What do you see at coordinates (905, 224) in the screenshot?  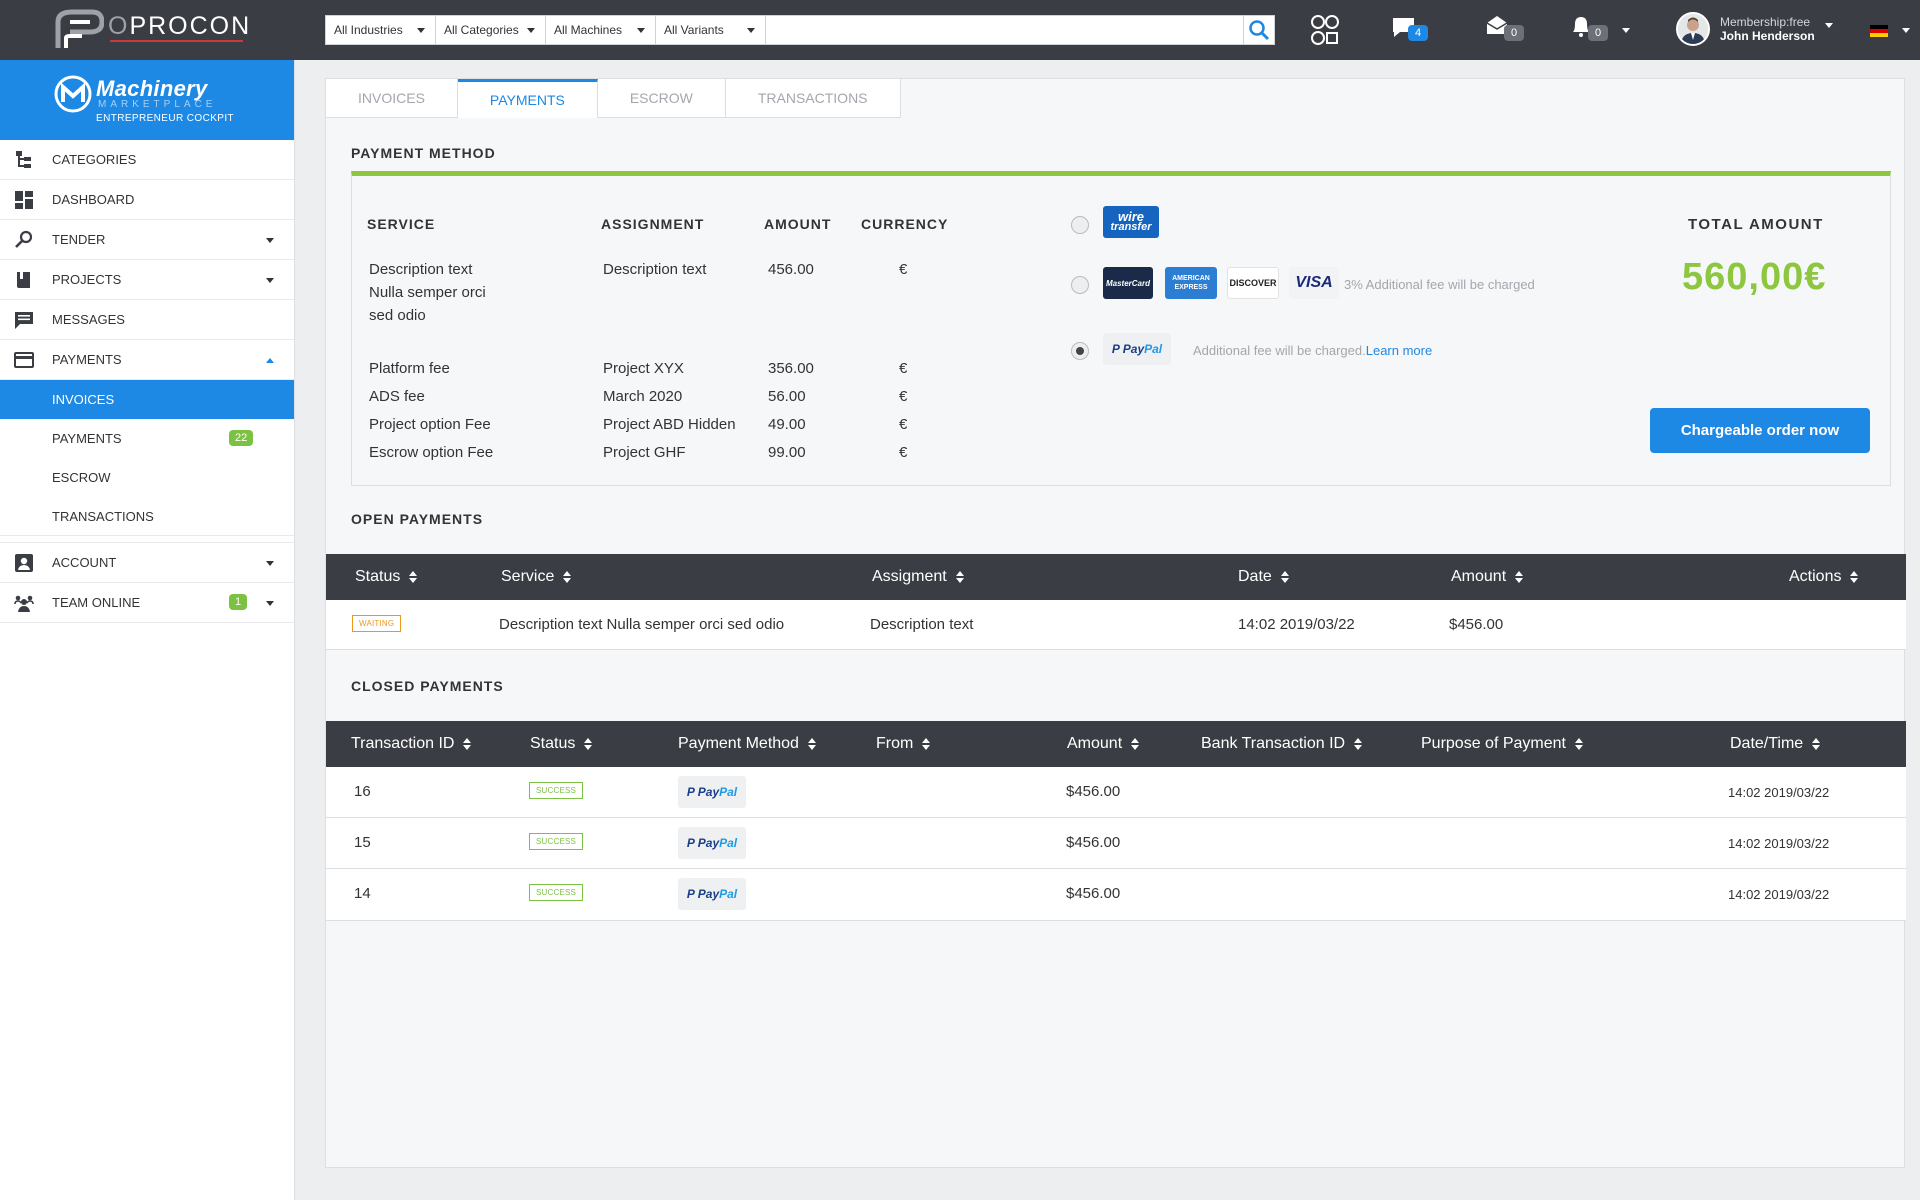 I see `currency-header: CURRENCY` at bounding box center [905, 224].